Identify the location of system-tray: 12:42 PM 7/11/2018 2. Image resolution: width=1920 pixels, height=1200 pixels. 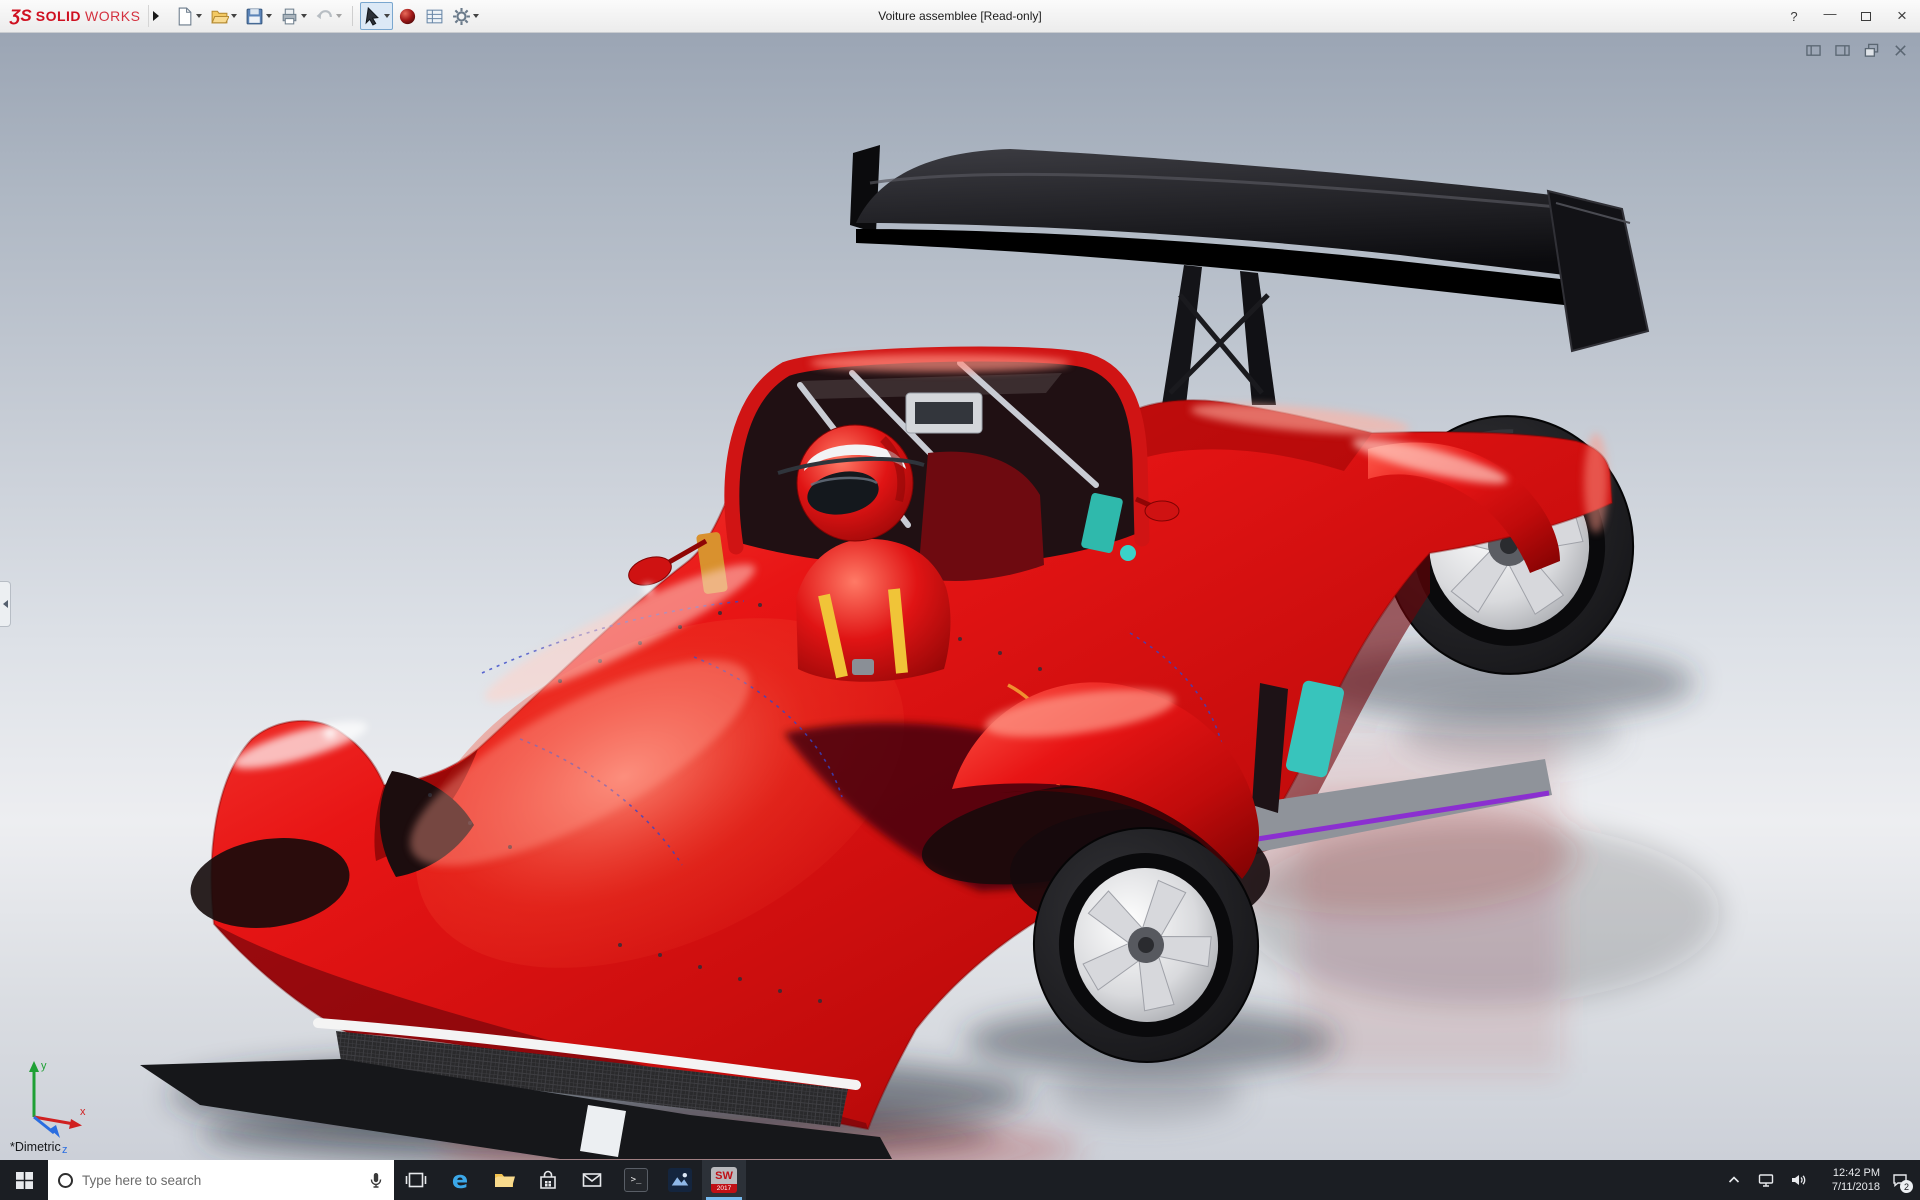
(1820, 1180).